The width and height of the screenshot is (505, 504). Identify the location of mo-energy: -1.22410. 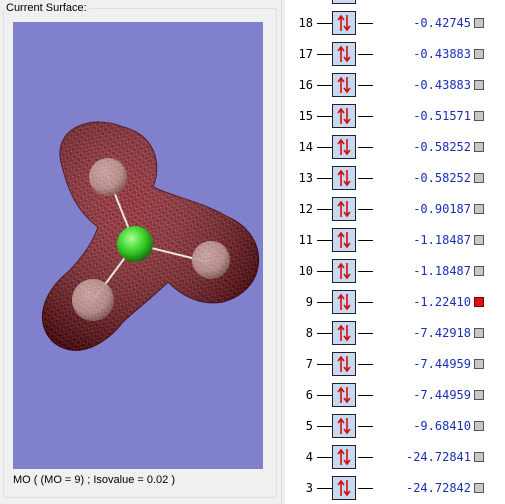
(442, 302).